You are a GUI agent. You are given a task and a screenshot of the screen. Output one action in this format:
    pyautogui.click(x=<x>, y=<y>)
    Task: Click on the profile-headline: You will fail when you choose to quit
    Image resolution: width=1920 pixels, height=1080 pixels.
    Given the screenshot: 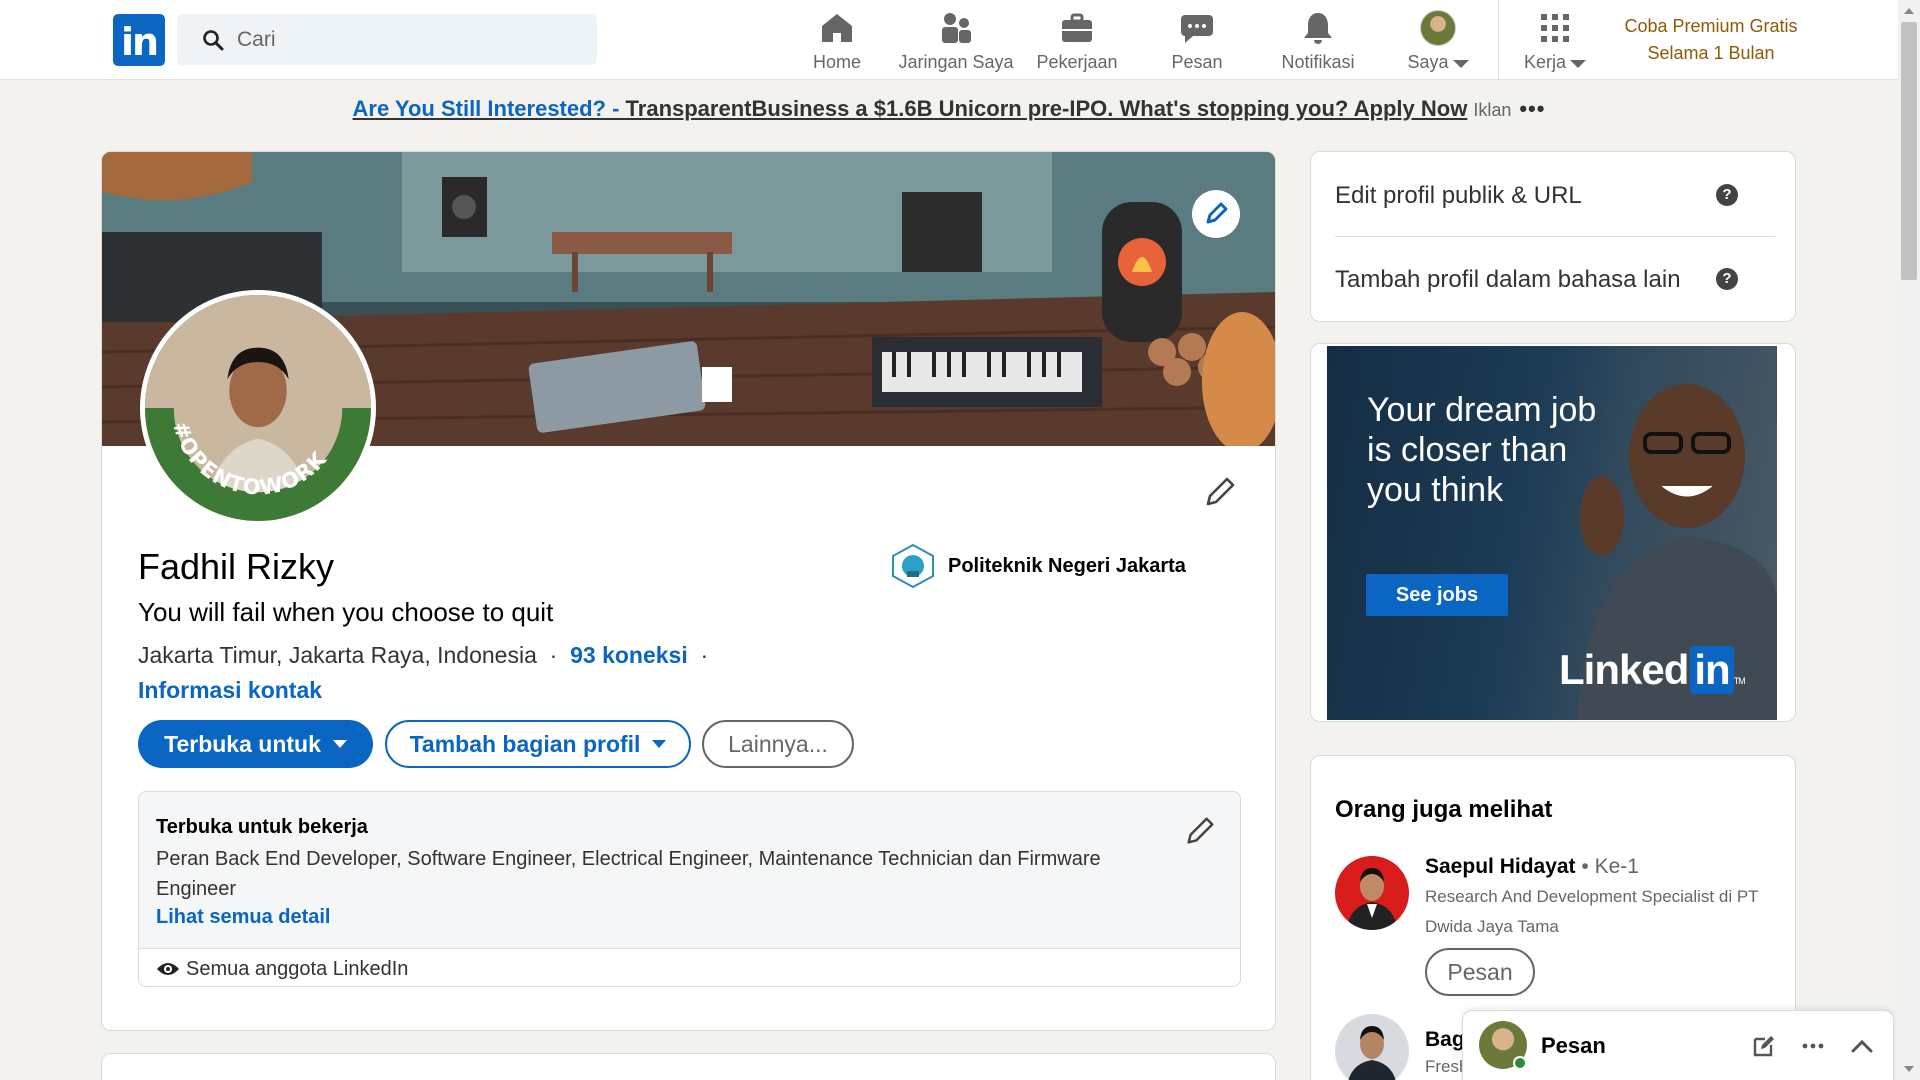 What is the action you would take?
    pyautogui.click(x=346, y=612)
    